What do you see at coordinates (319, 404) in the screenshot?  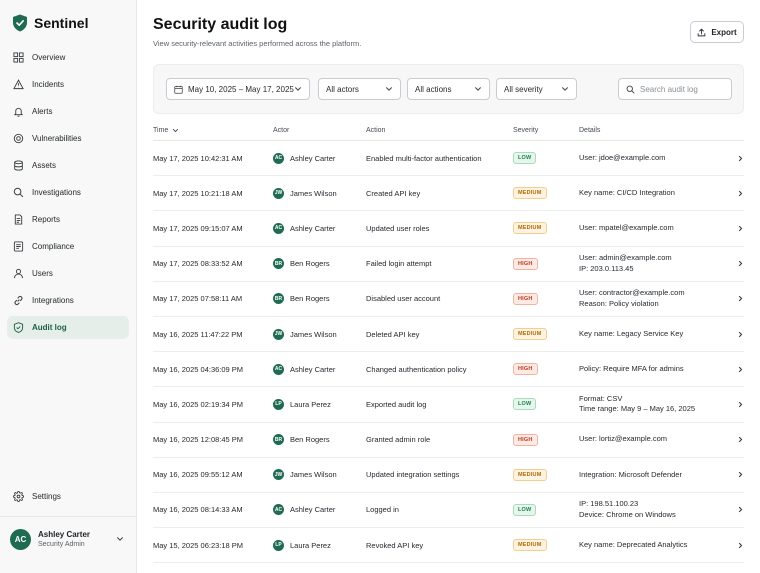 I see `actor-cell: LP Laura Perez` at bounding box center [319, 404].